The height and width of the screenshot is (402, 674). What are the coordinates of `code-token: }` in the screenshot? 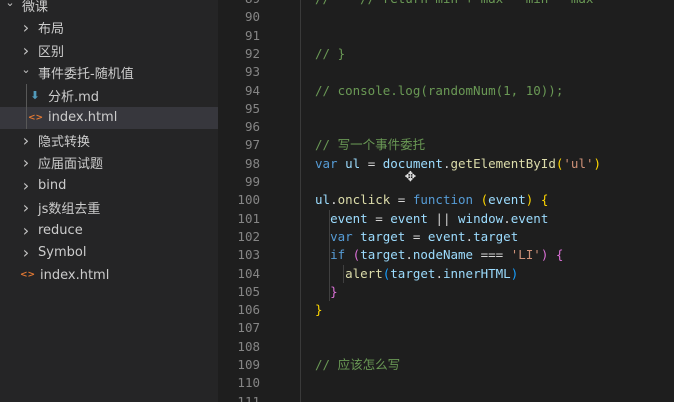 It's located at (334, 291).